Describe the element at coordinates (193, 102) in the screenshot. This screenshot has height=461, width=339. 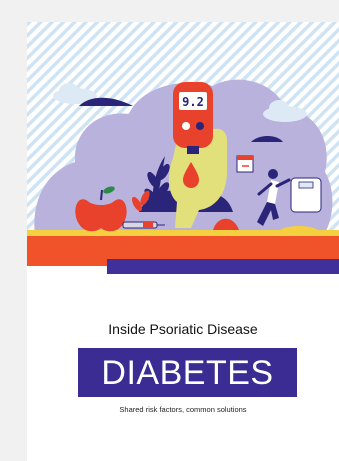
I see `svg-text: 9.2` at that location.